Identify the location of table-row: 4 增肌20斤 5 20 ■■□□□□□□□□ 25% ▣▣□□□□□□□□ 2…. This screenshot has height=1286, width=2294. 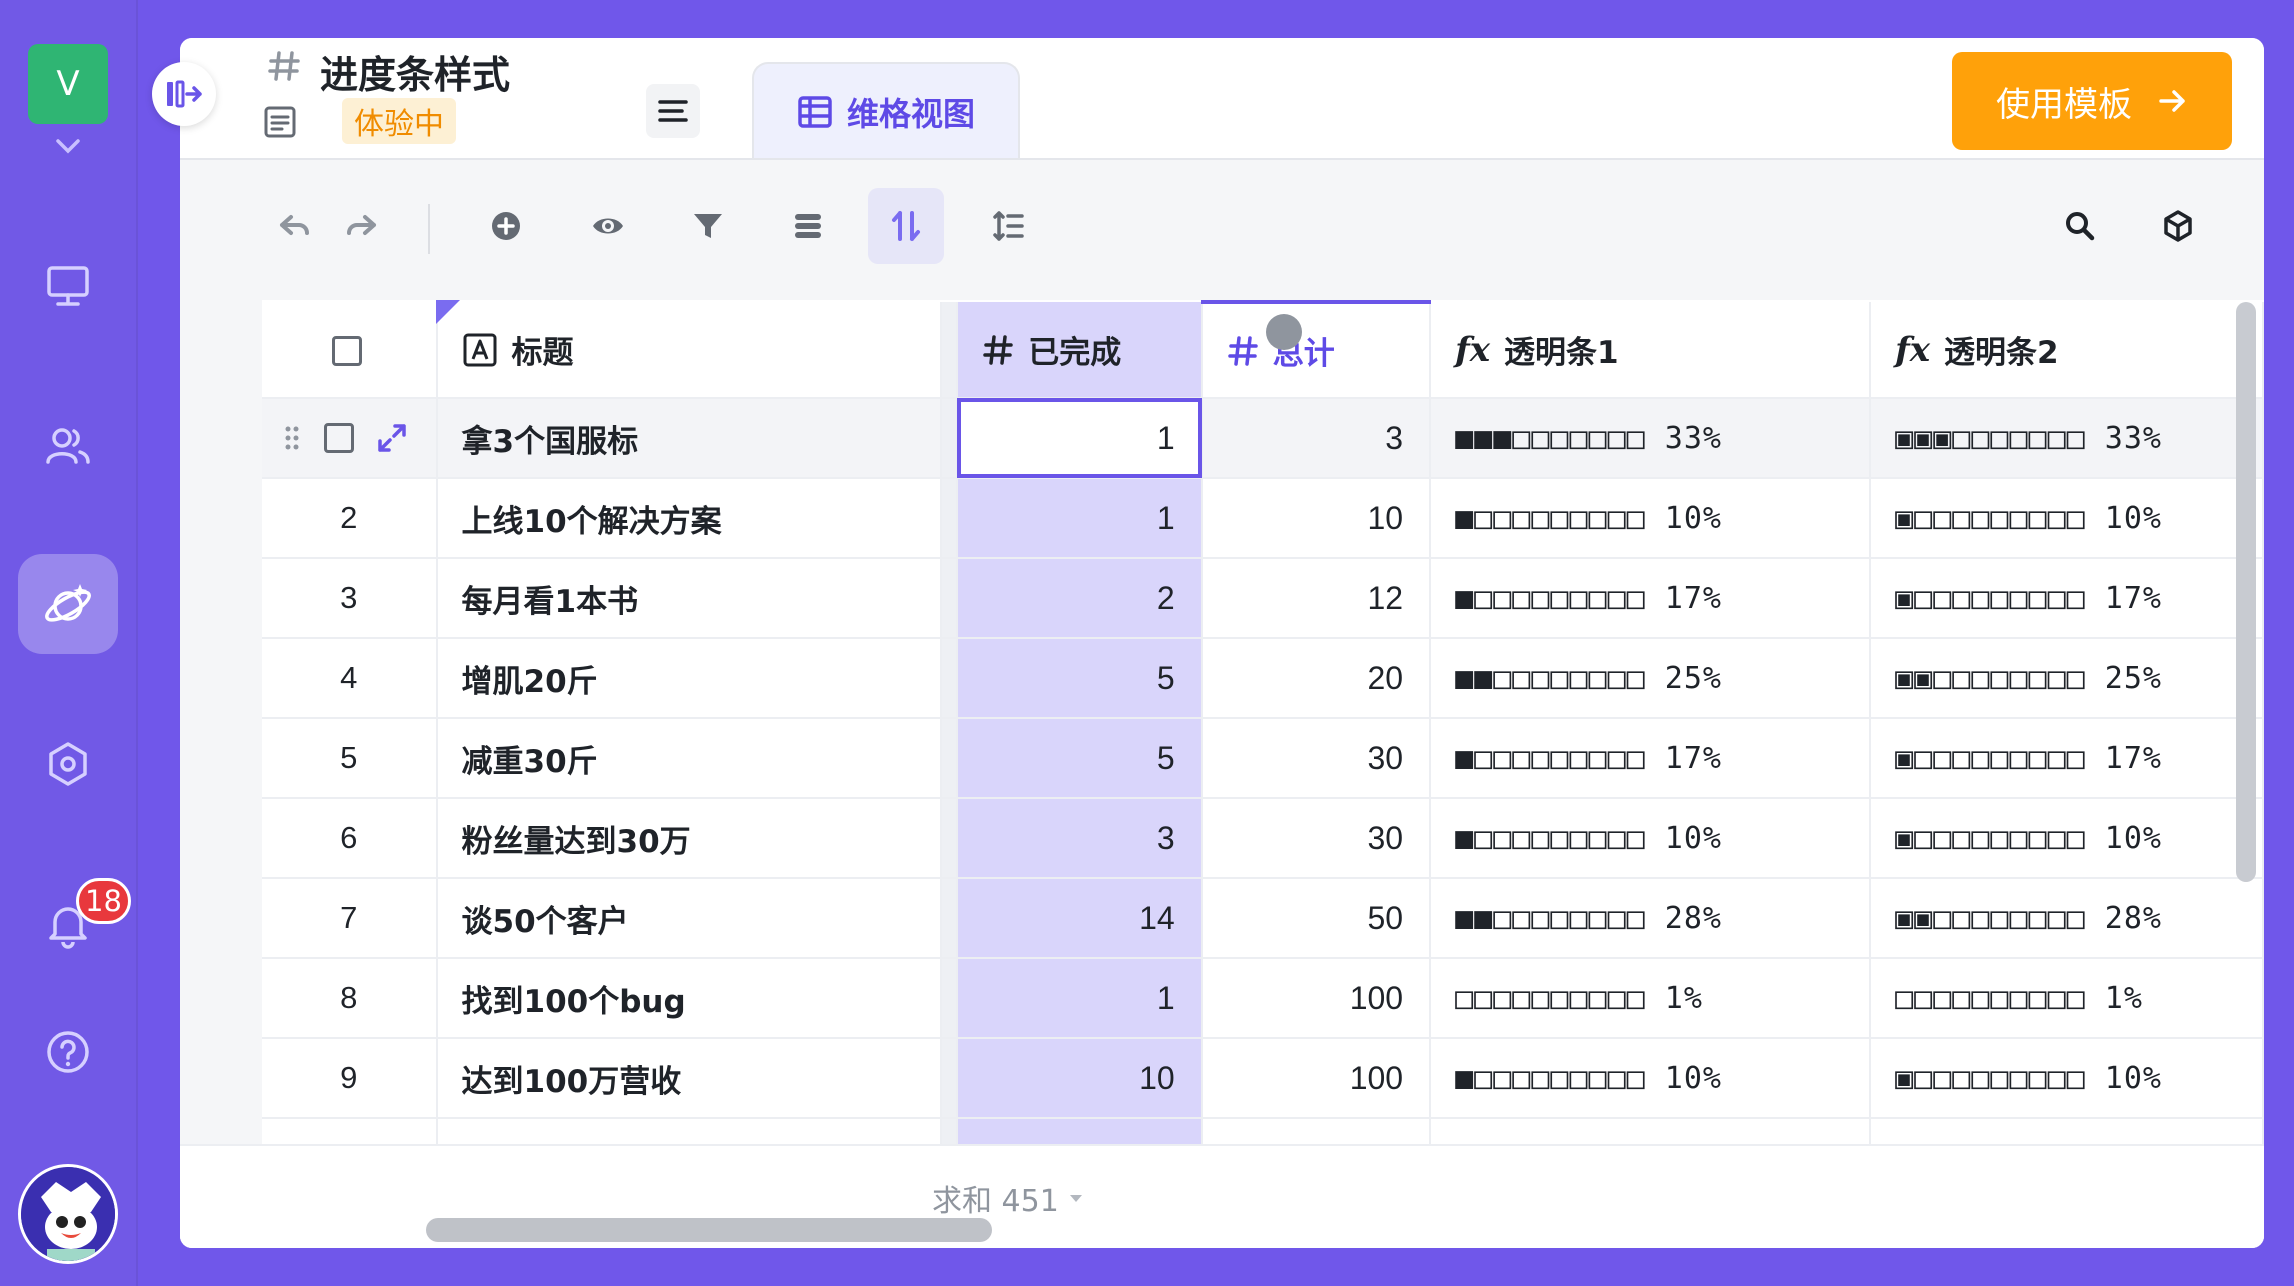
(1263, 678).